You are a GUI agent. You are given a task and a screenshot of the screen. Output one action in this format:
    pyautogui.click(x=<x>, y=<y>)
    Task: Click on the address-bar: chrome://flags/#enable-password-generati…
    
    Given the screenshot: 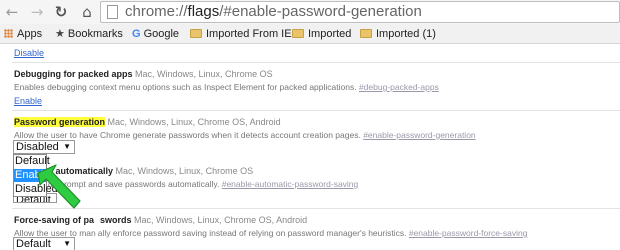 What is the action you would take?
    pyautogui.click(x=360, y=12)
    